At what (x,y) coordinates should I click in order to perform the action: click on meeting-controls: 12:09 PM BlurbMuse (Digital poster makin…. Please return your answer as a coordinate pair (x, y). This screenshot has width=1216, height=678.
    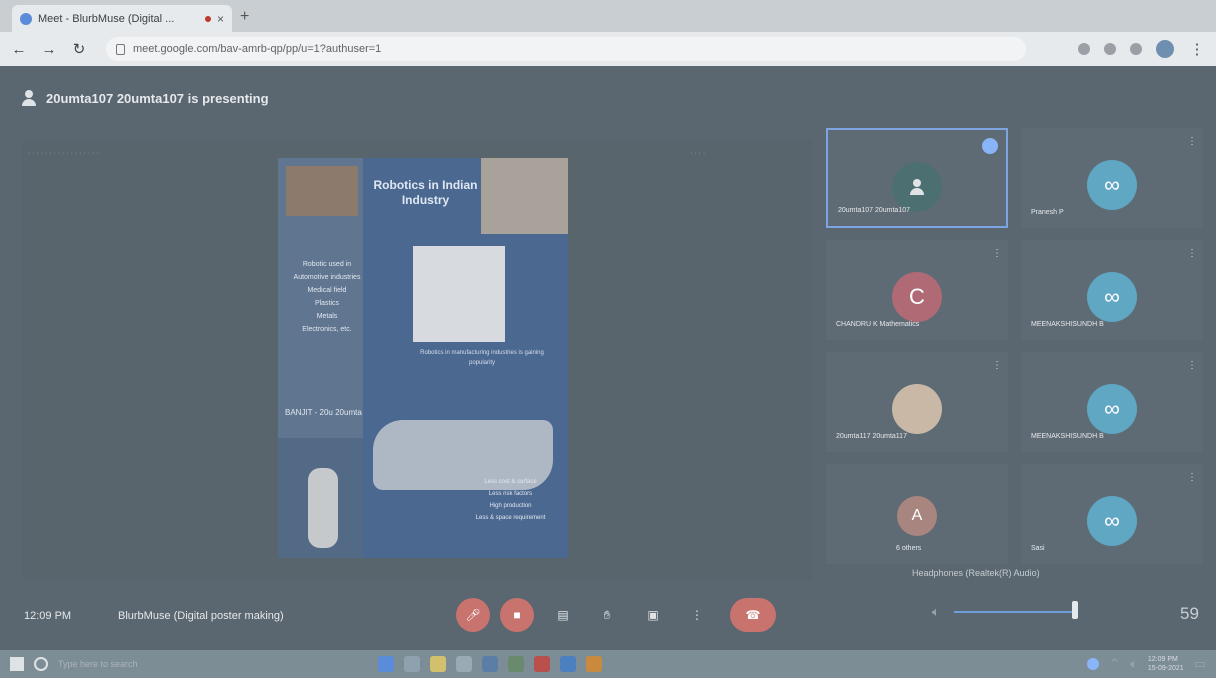
    Looking at the image, I should click on (608, 620).